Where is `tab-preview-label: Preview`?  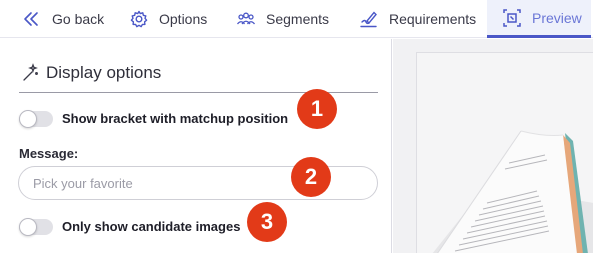 tab-preview-label: Preview is located at coordinates (557, 17).